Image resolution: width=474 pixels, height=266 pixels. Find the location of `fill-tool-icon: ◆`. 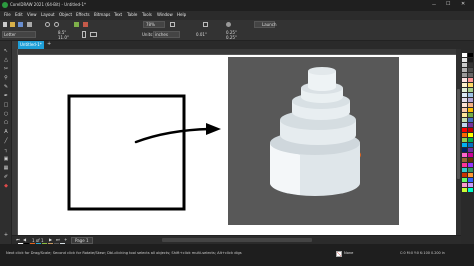

fill-tool-icon: ◆ is located at coordinates (6, 186).